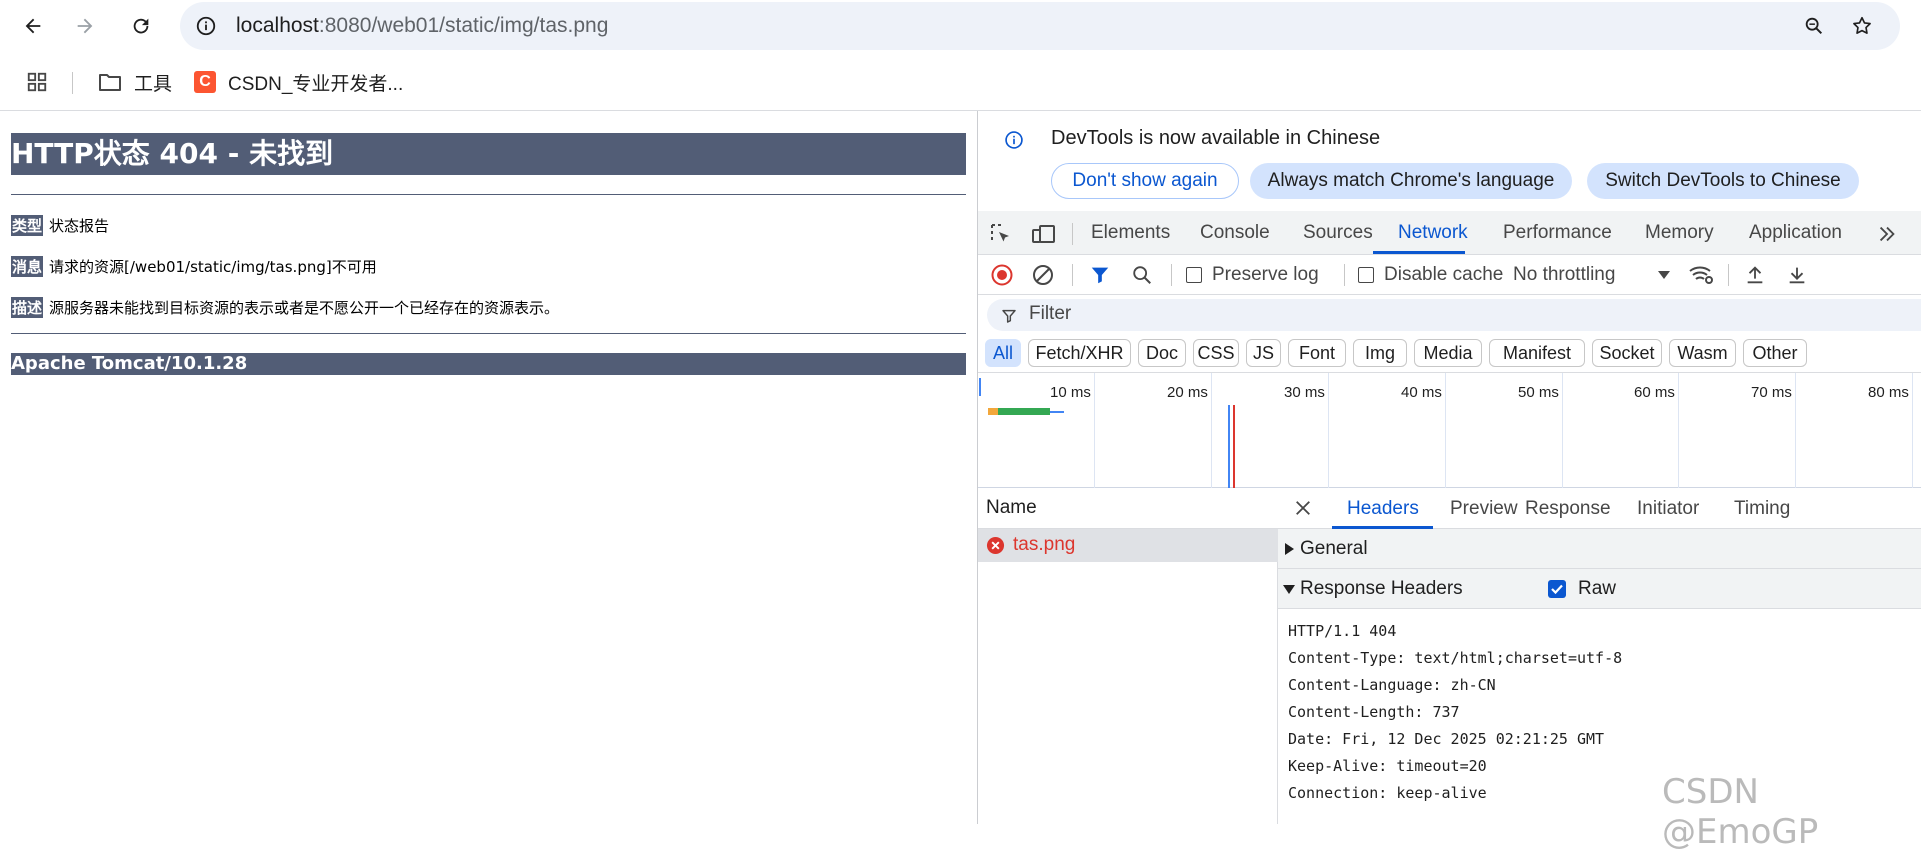 This screenshot has height=852, width=1921. I want to click on tabs-divider, so click(1072, 234).